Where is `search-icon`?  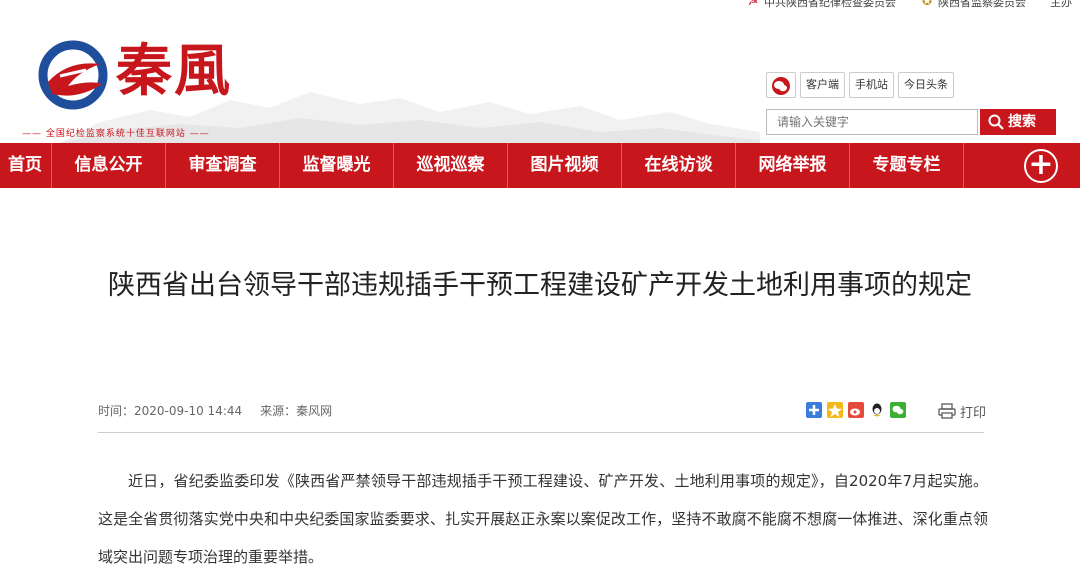
search-icon is located at coordinates (996, 122).